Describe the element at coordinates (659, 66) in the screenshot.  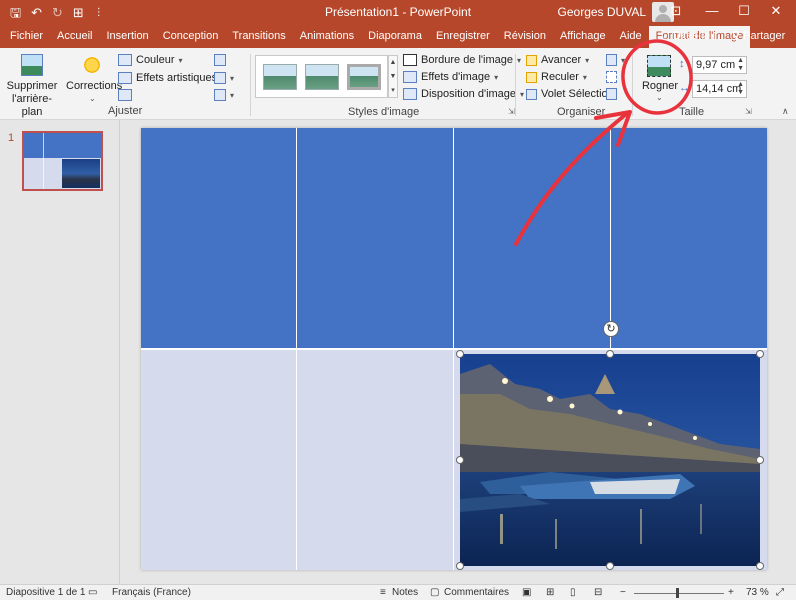
I see `crop-icon` at that location.